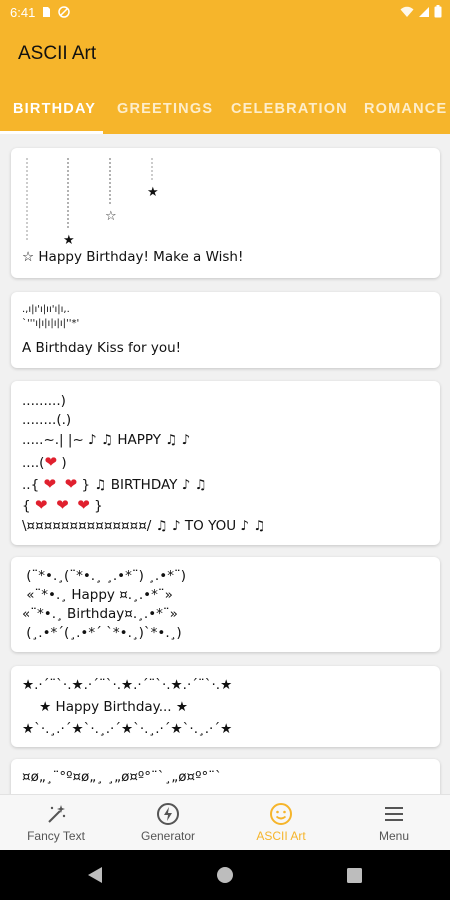 The width and height of the screenshot is (450, 900). Describe the element at coordinates (100, 614) in the screenshot. I see `card-line: «¨*•.¸ Birthday¤.¸.•*¨»` at that location.